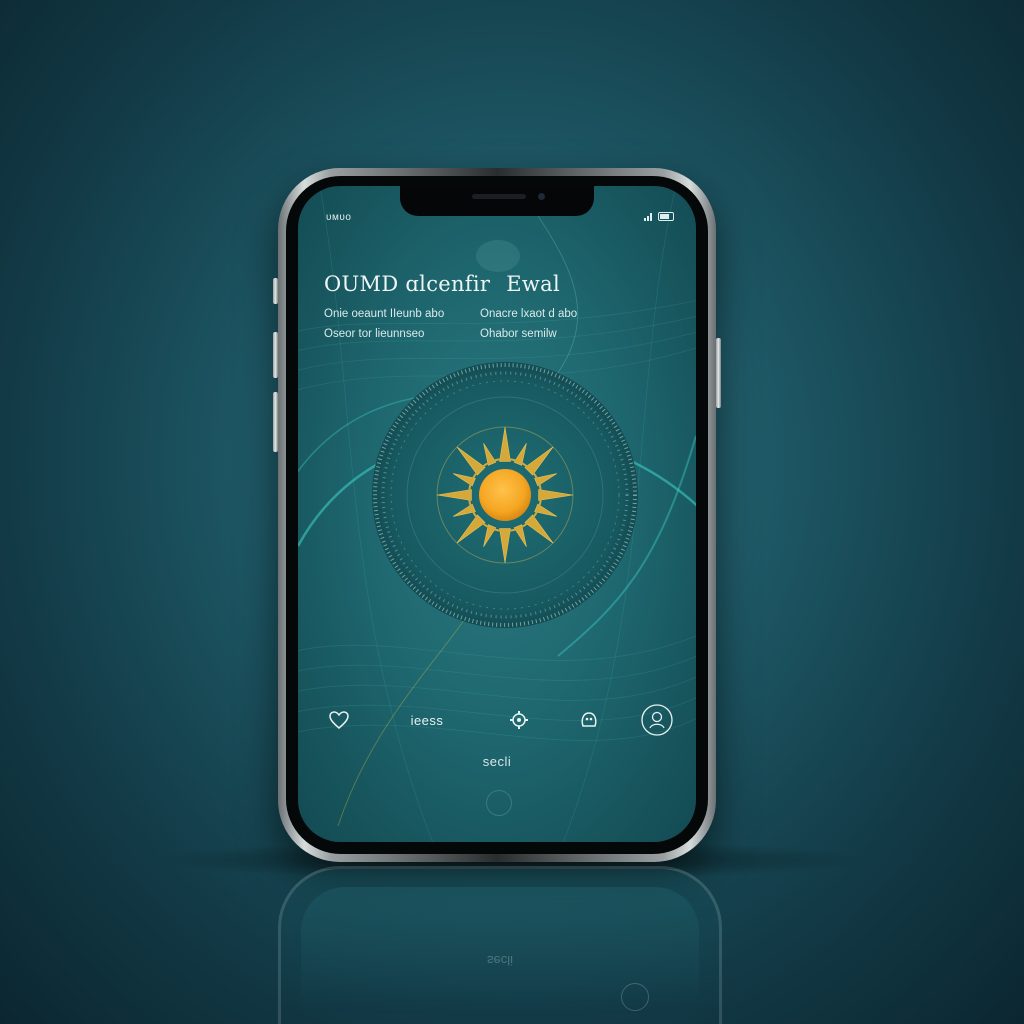 This screenshot has height=1024, width=1024. I want to click on reflection-profile-icon, so click(635, 997).